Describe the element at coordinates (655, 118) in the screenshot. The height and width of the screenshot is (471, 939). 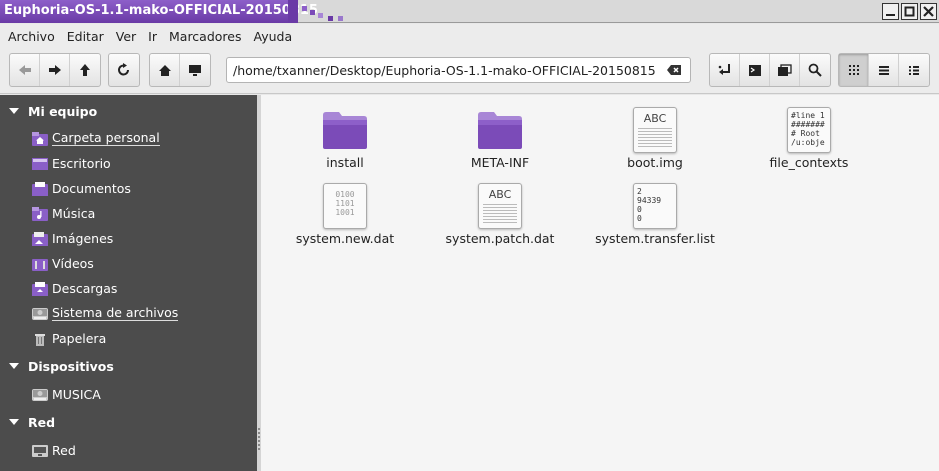
I see `file-preview: ABC` at that location.